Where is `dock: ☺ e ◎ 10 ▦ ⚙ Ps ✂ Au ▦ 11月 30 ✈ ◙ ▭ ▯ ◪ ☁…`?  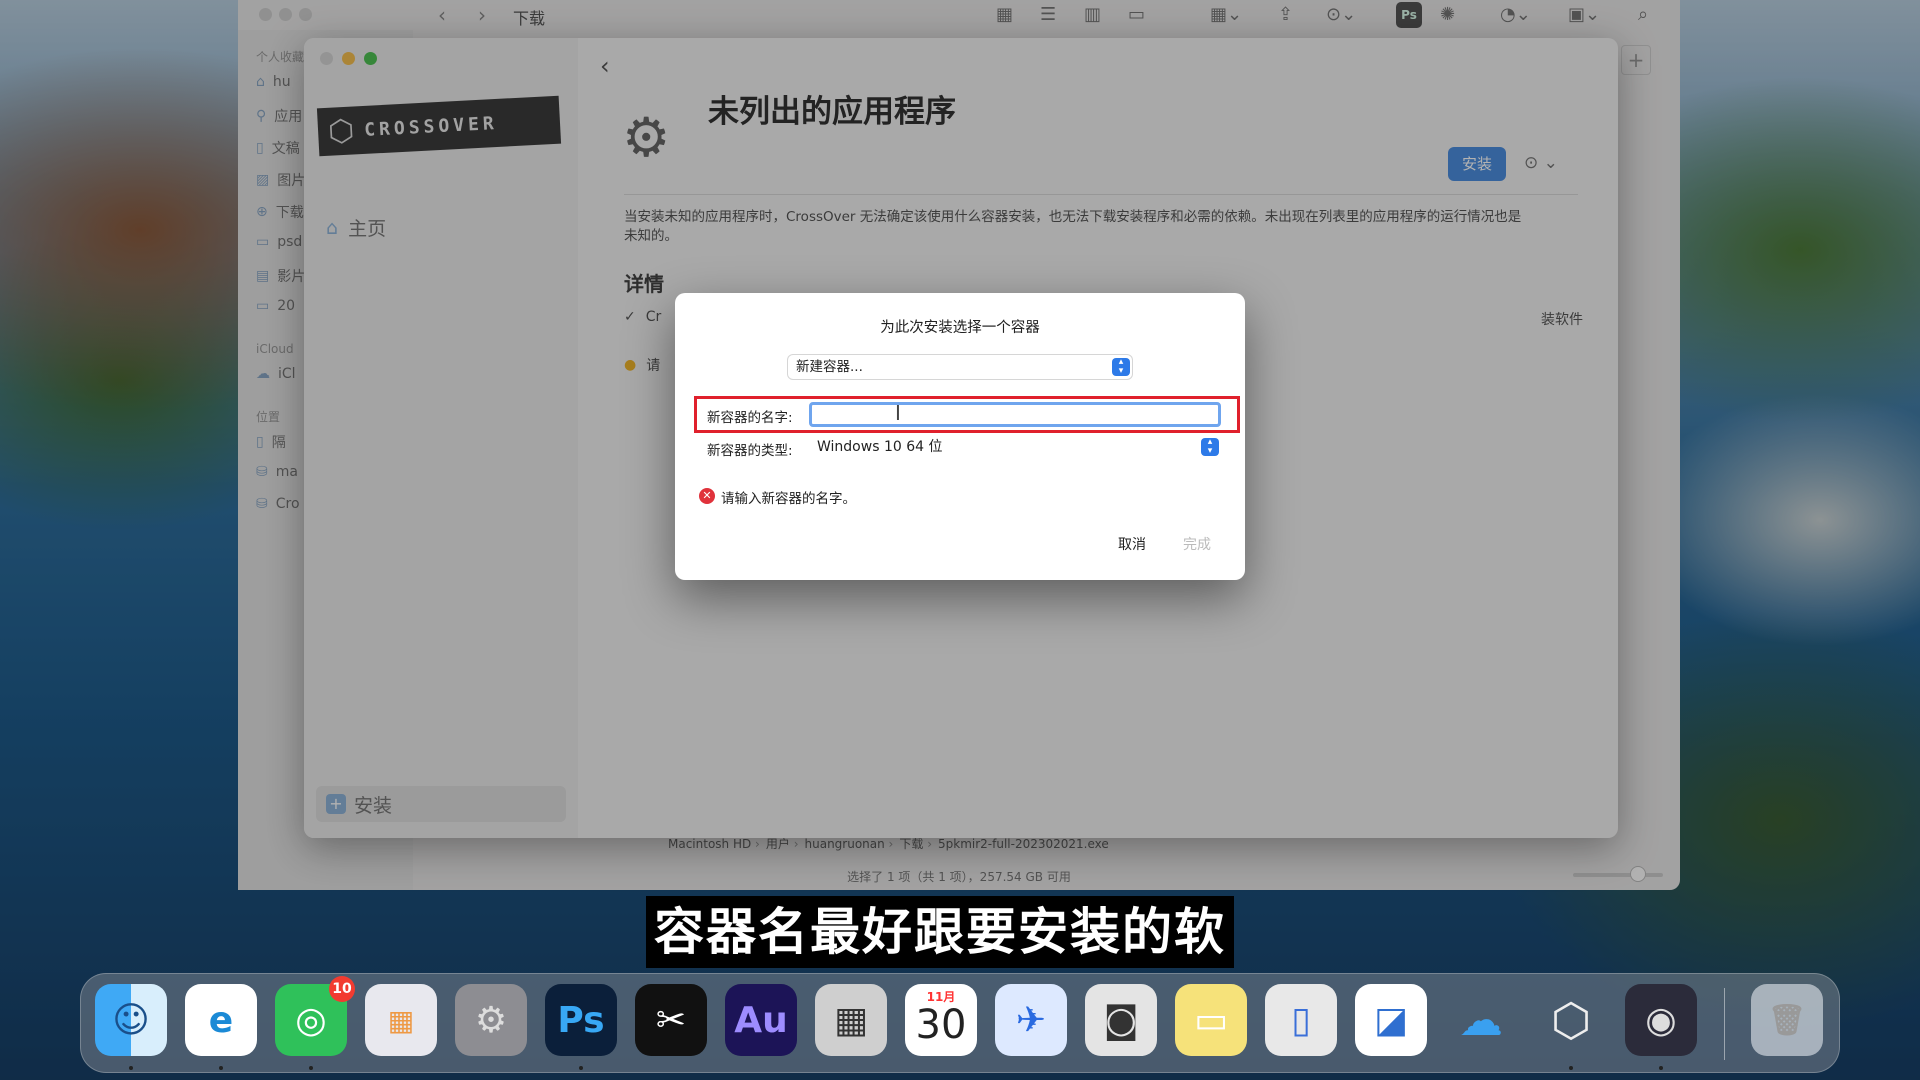
dock: ☺ e ◎ 10 ▦ ⚙ Ps ✂ Au ▦ 11月 30 ✈ ◙ ▭ ▯ ◪ ☁… is located at coordinates (960, 1023).